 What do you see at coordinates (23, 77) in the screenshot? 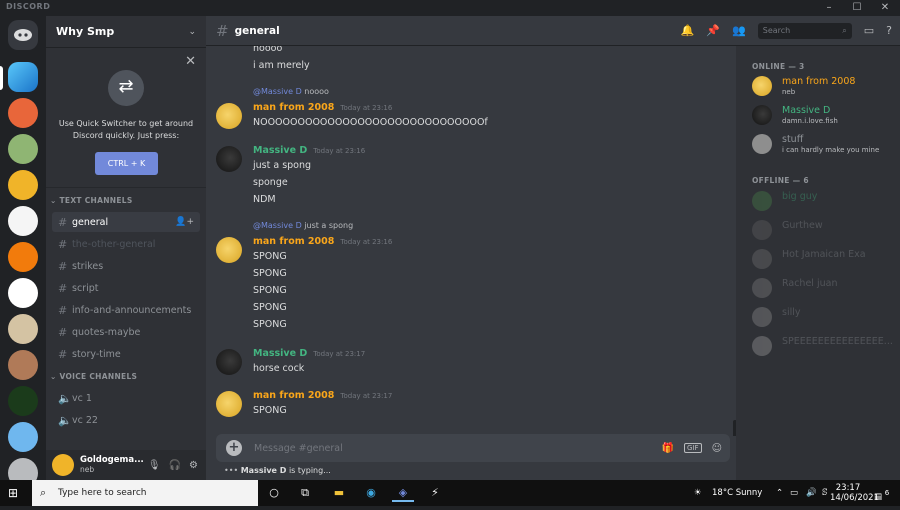
I see `server-why-smp` at bounding box center [23, 77].